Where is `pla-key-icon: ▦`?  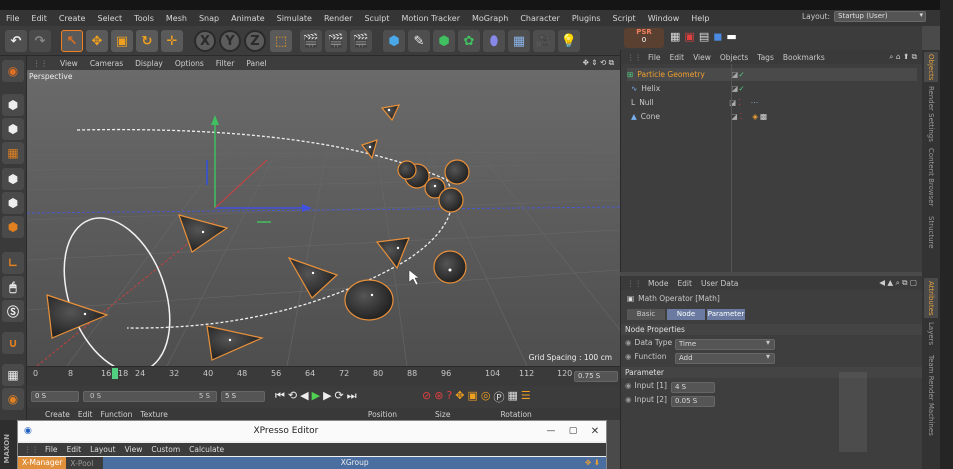 pla-key-icon: ▦ is located at coordinates (513, 397).